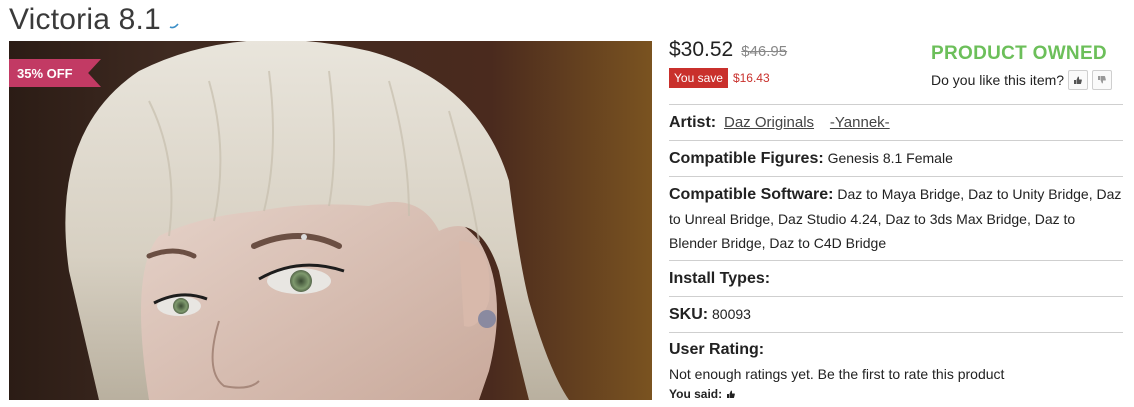  Describe the element at coordinates (55, 73) in the screenshot. I see `discount-badge: 35% OFF` at that location.